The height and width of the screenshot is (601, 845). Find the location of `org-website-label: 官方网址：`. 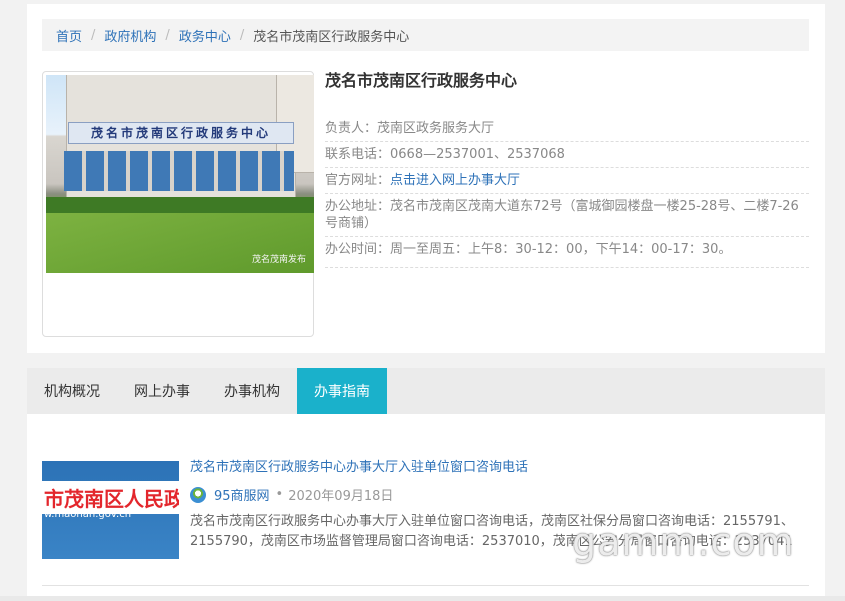

org-website-label: 官方网址： is located at coordinates (358, 180).